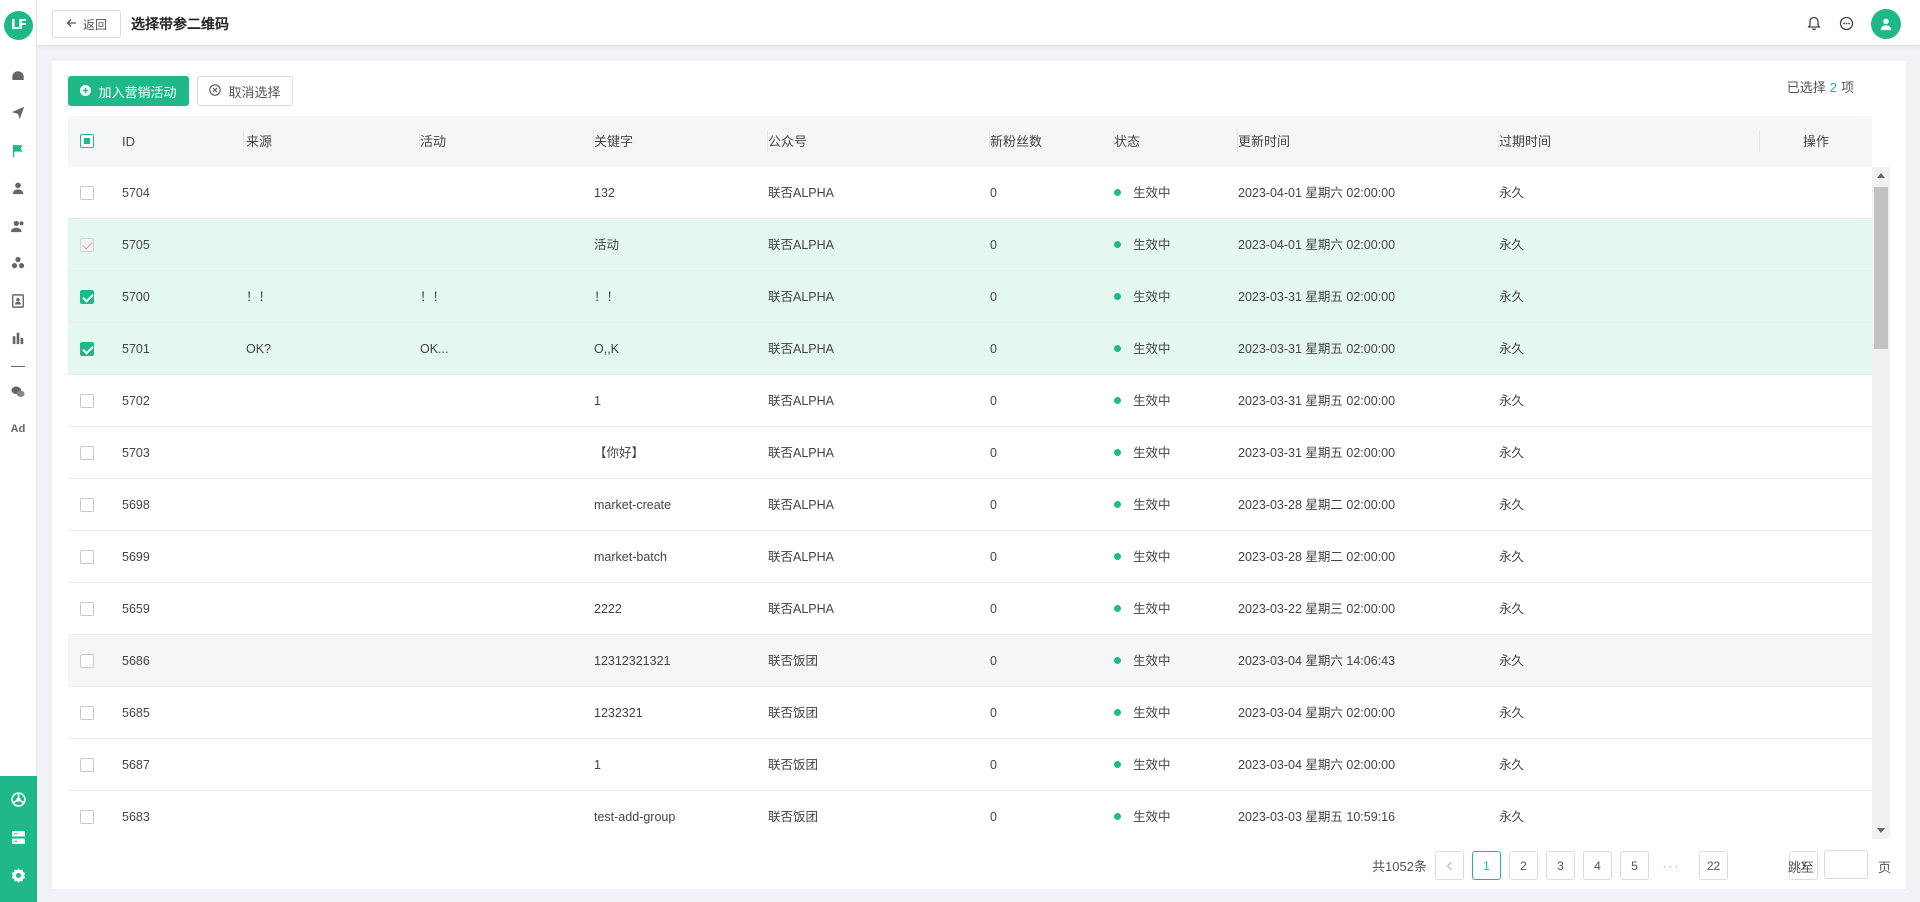  Describe the element at coordinates (1846, 23) in the screenshot. I see `message-icon` at that location.